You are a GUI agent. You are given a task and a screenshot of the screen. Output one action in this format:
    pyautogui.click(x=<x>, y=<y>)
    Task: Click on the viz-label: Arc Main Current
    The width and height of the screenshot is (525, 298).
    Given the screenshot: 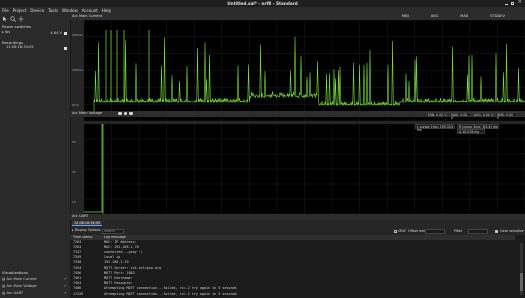 What is the action you would take?
    pyautogui.click(x=21, y=279)
    